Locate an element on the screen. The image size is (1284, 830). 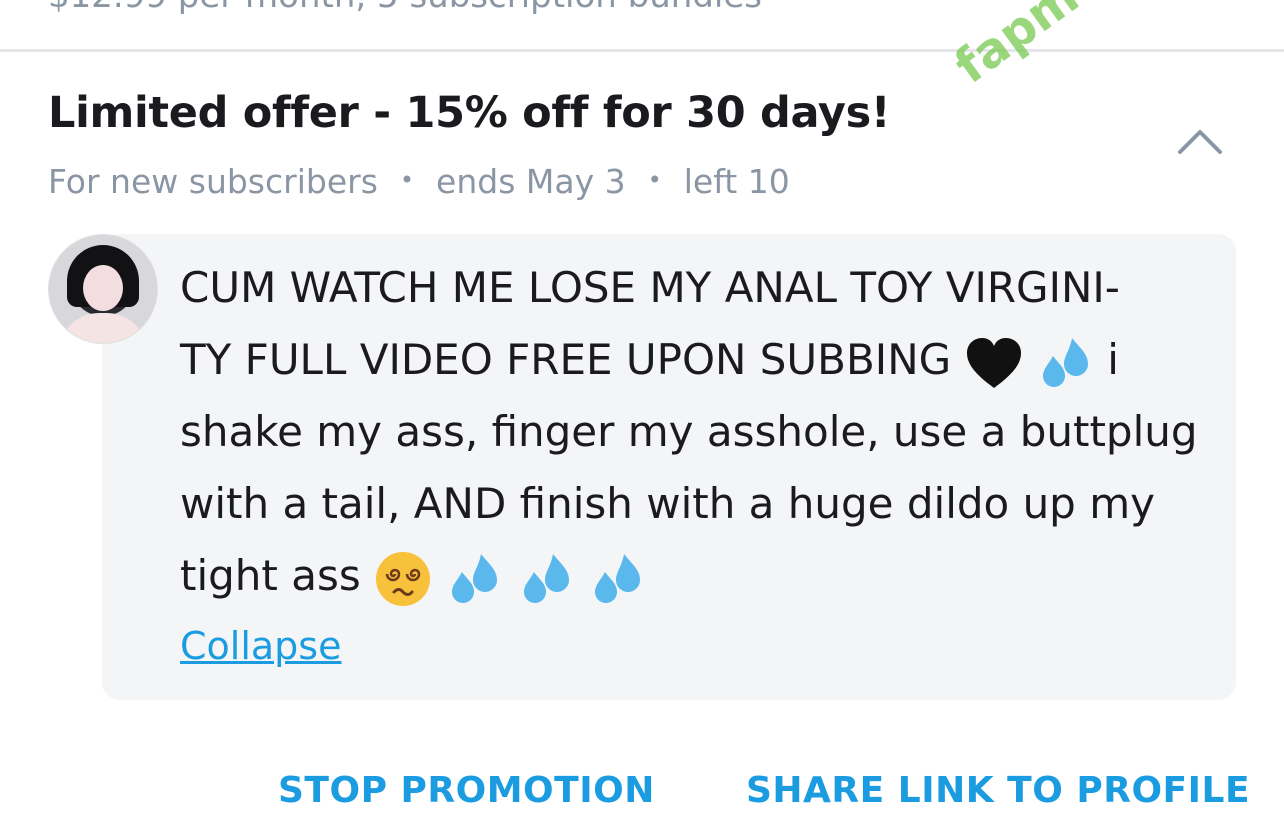
stop-promotion-button: STOP PROMOTION is located at coordinates (466, 790).